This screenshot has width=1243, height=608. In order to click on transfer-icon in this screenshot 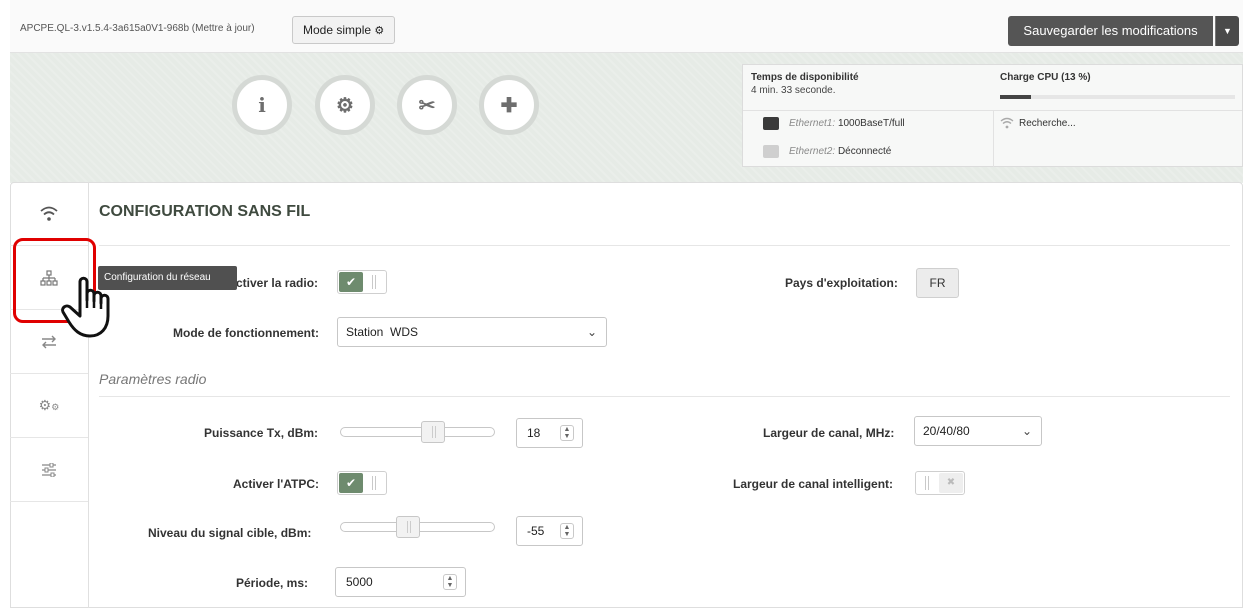, I will do `click(49, 341)`.